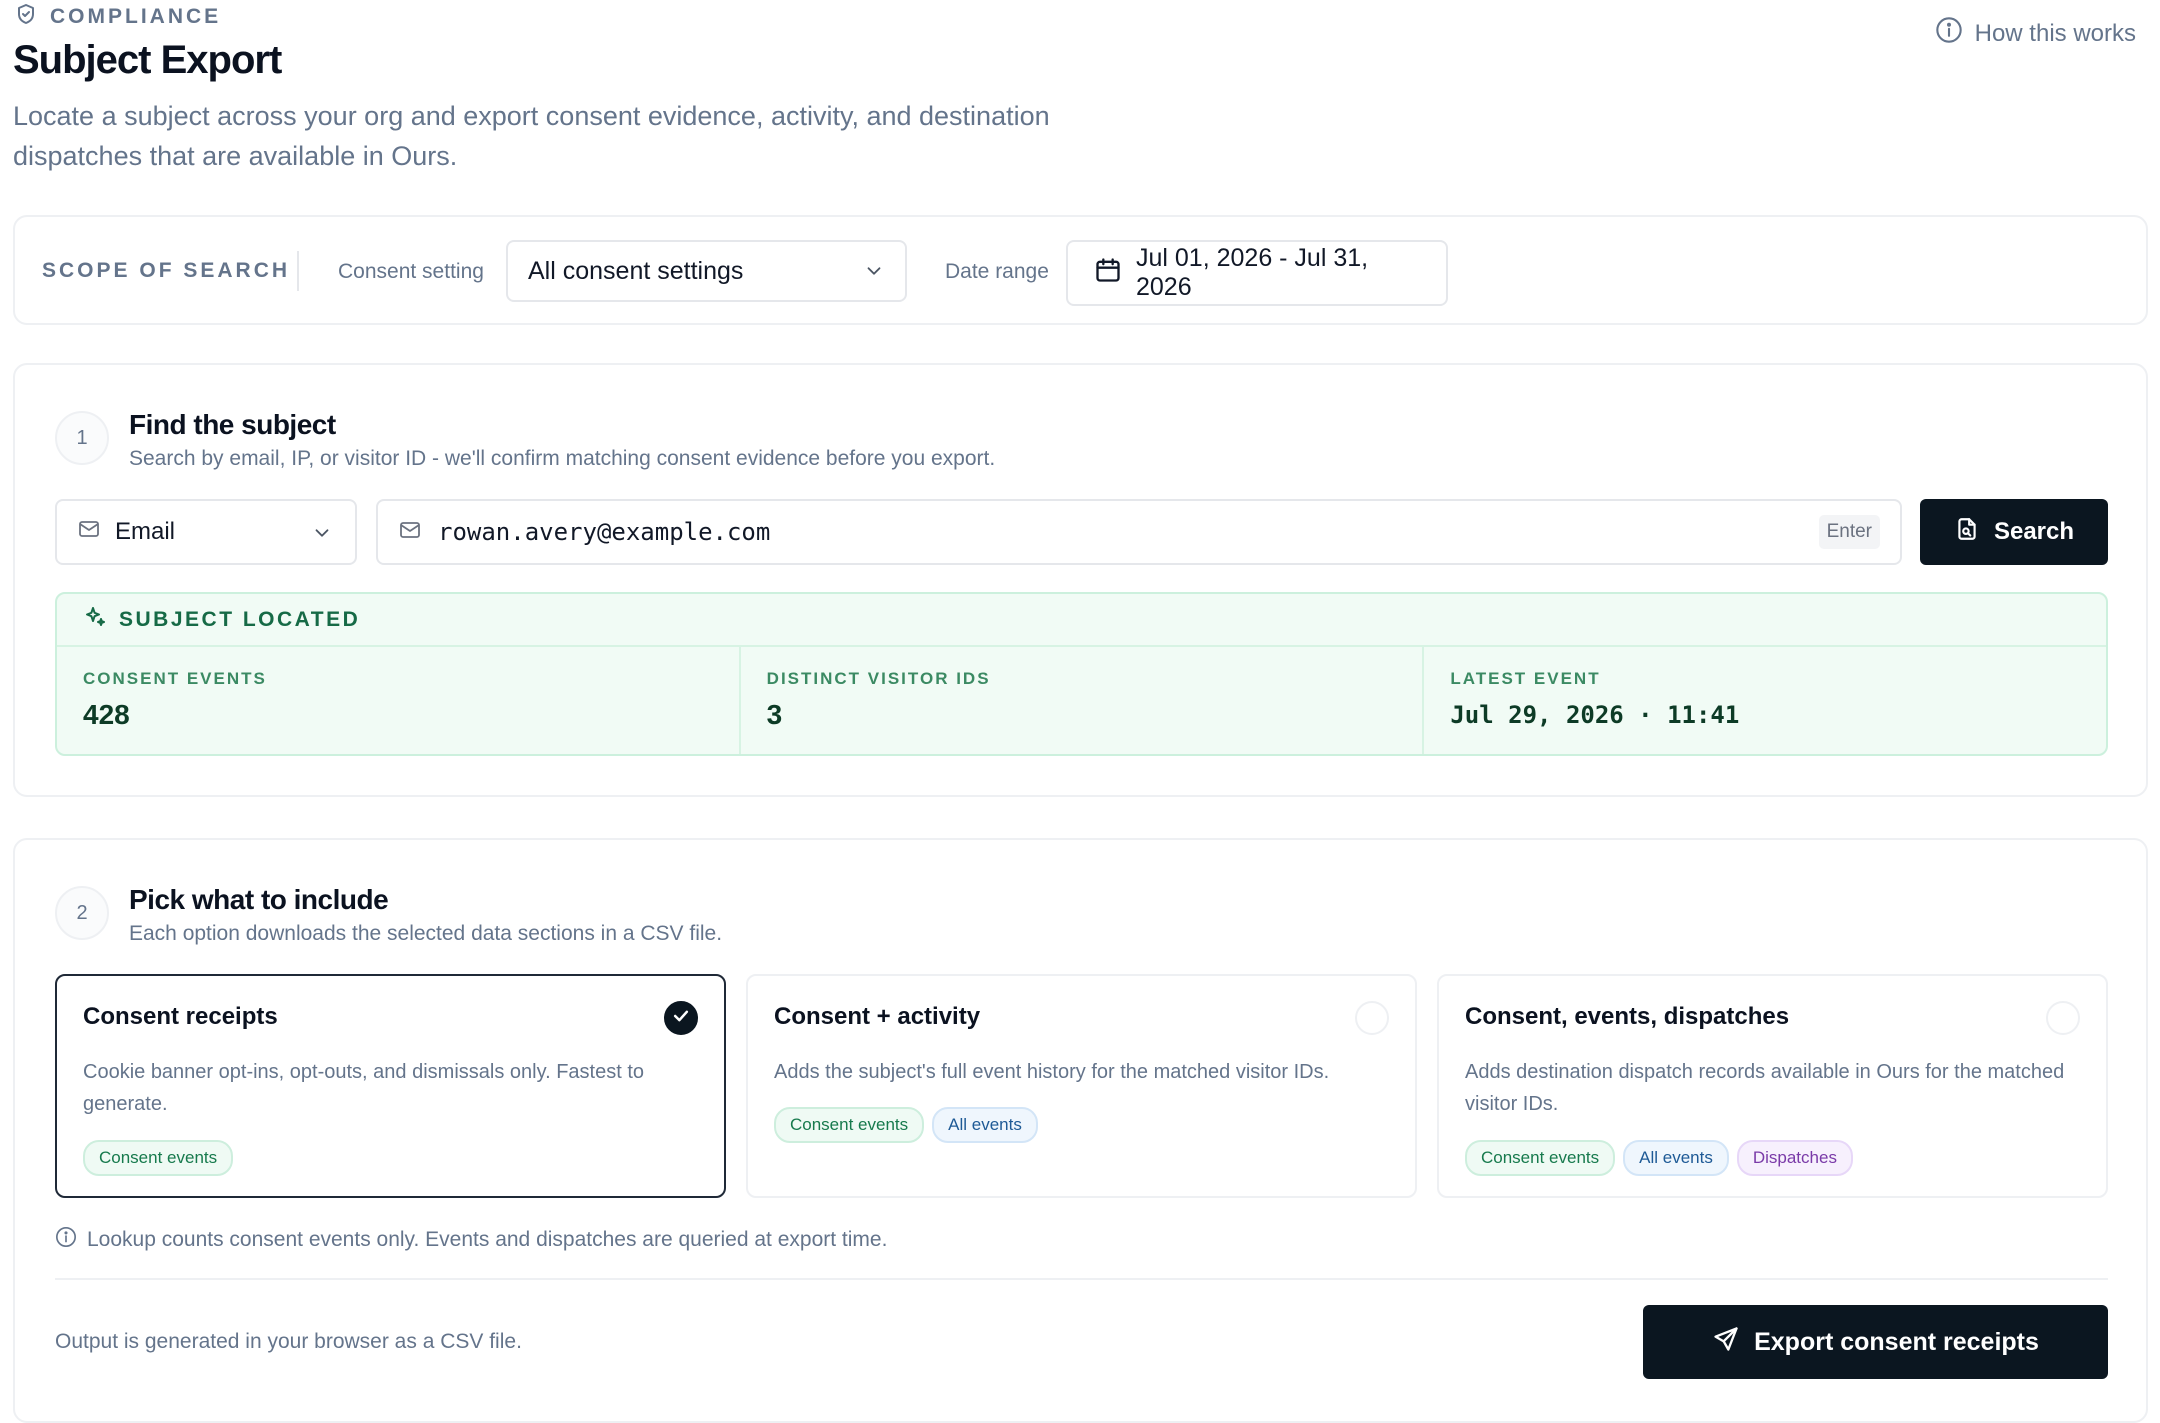 The width and height of the screenshot is (2160, 1423). Describe the element at coordinates (259, 899) in the screenshot. I see `step-title: Pick what to include` at that location.